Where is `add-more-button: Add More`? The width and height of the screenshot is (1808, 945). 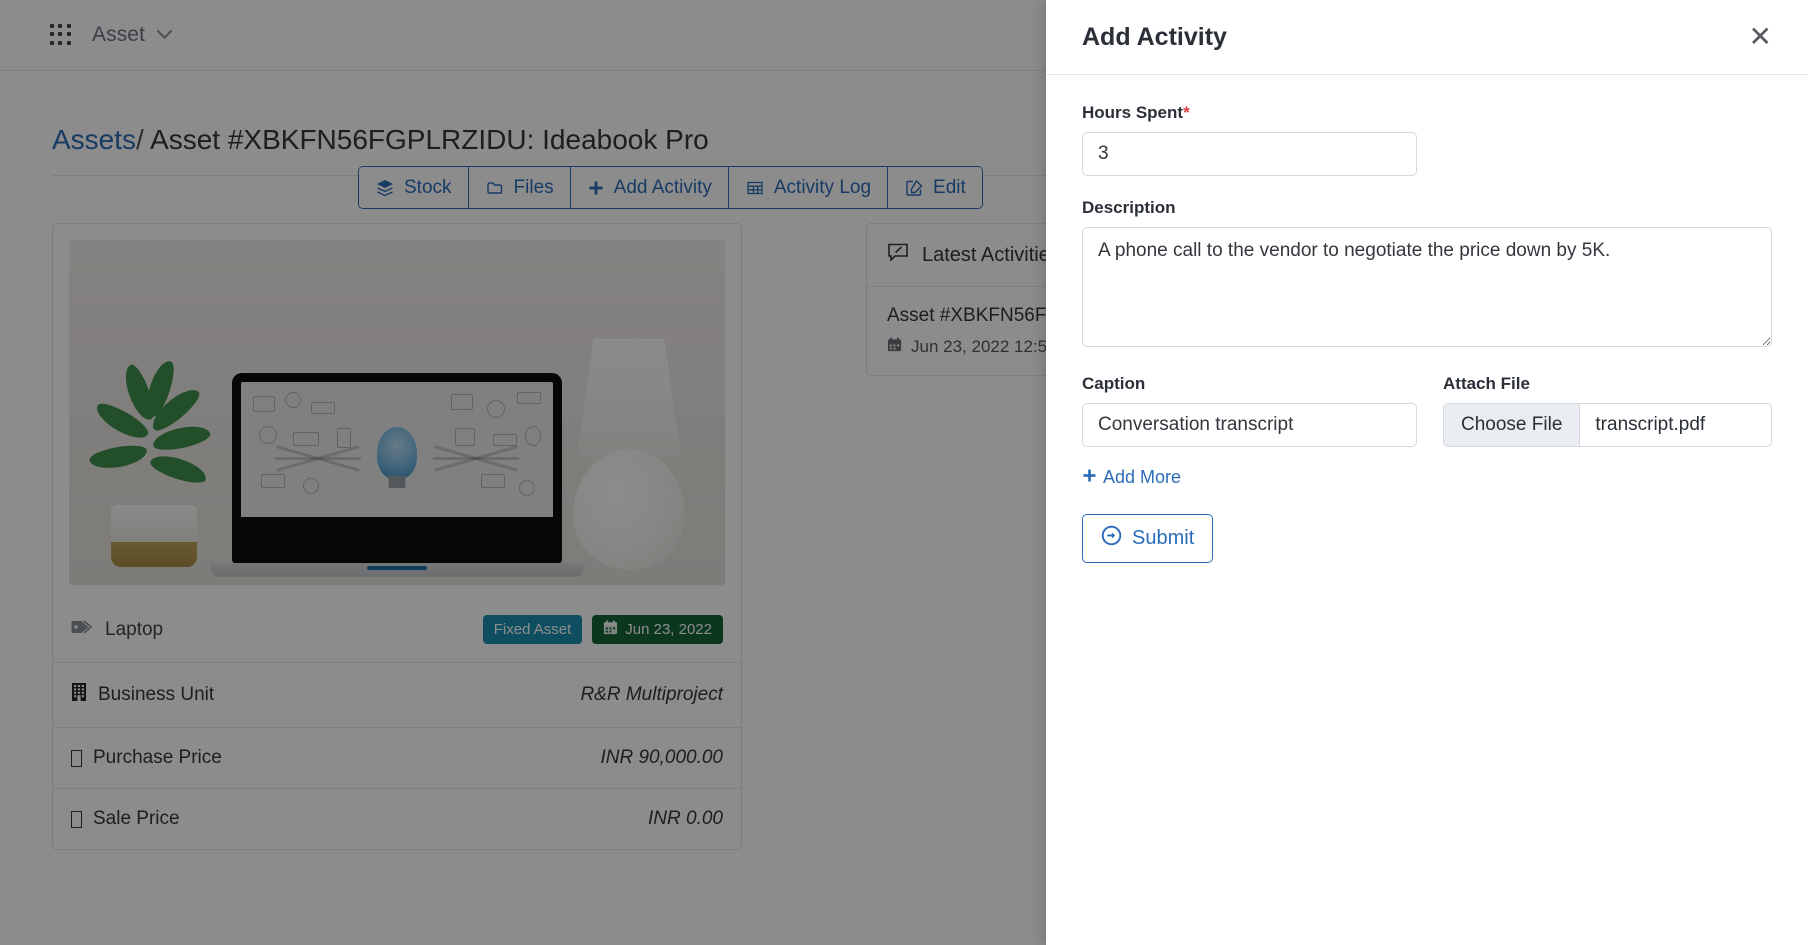 add-more-button: Add More is located at coordinates (1131, 477).